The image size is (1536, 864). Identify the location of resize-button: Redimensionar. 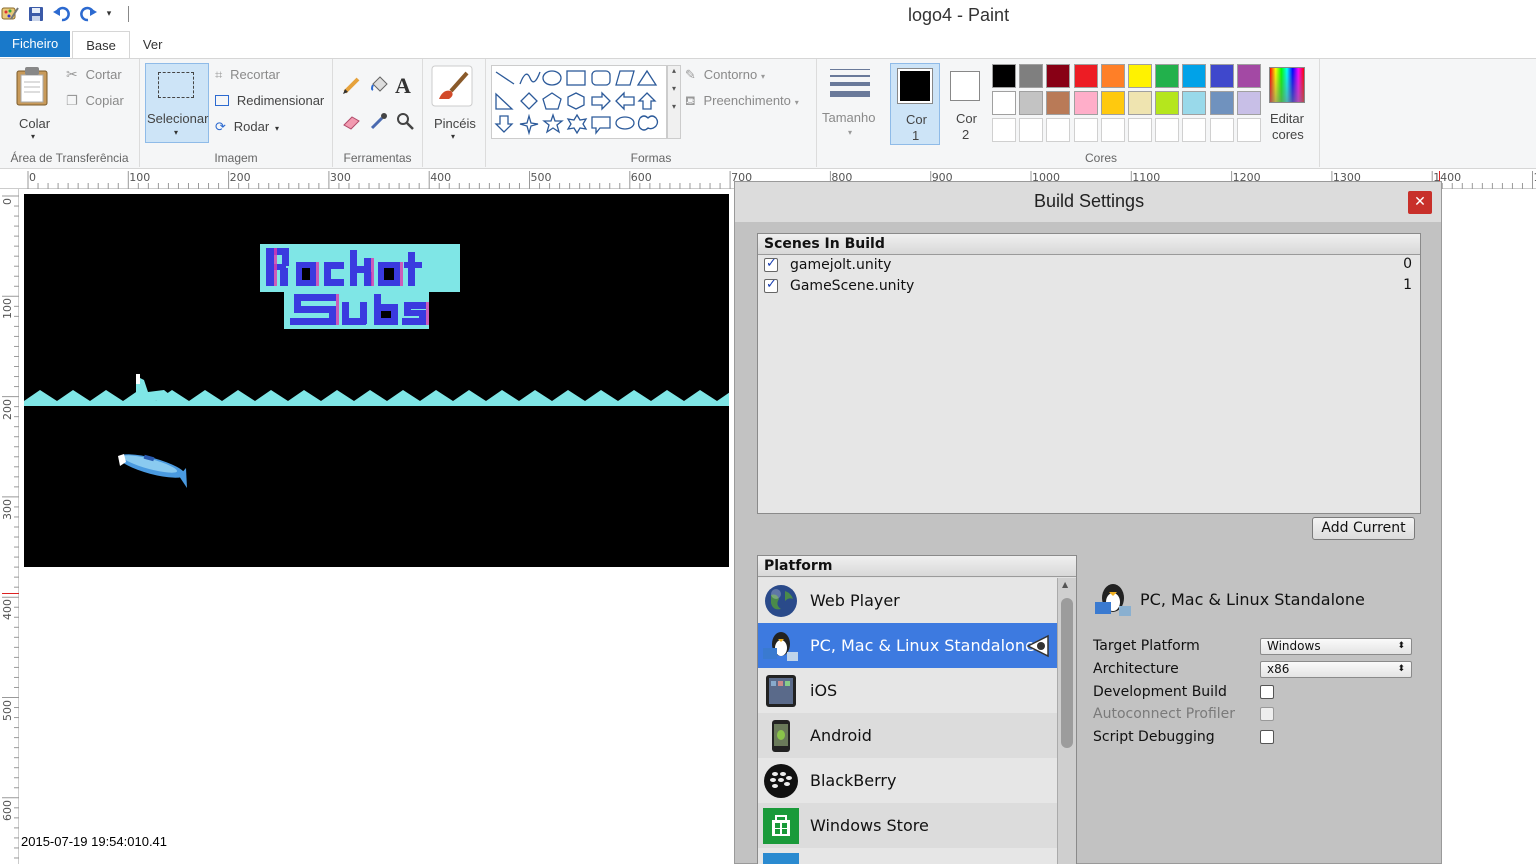
(269, 100).